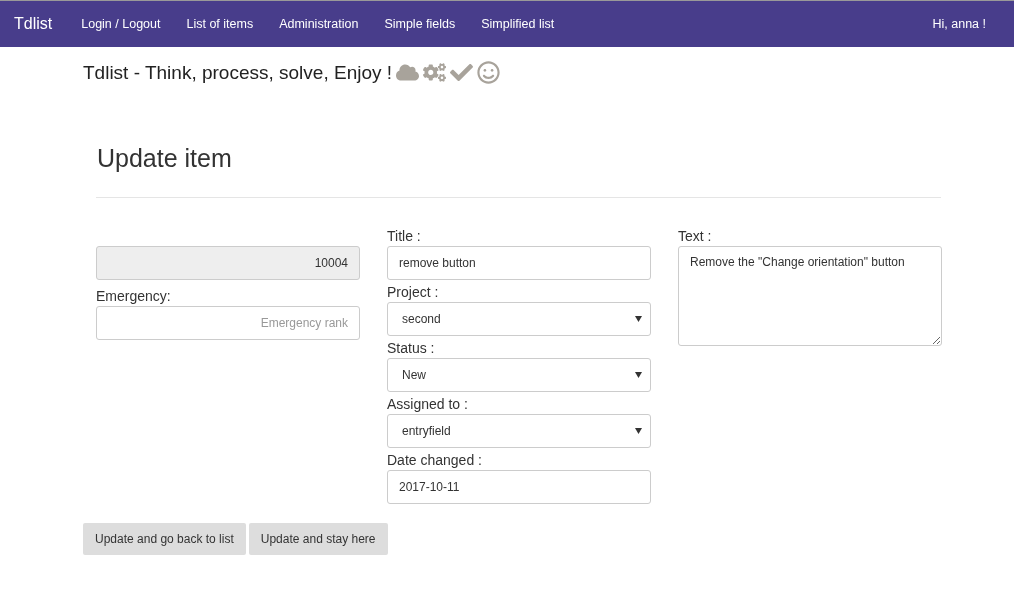 This screenshot has width=1014, height=603. Describe the element at coordinates (121, 24) in the screenshot. I see `nav-link: Login / Logout` at that location.